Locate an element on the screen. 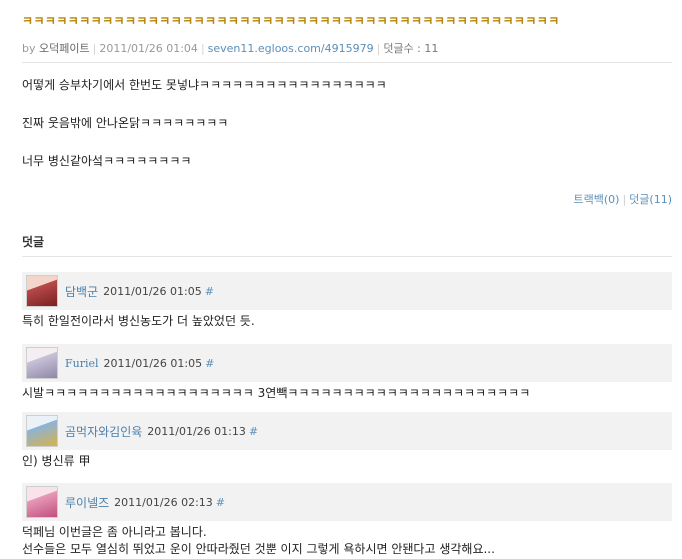  post-permalink: seven11.egloos.com/4915979 is located at coordinates (291, 48).